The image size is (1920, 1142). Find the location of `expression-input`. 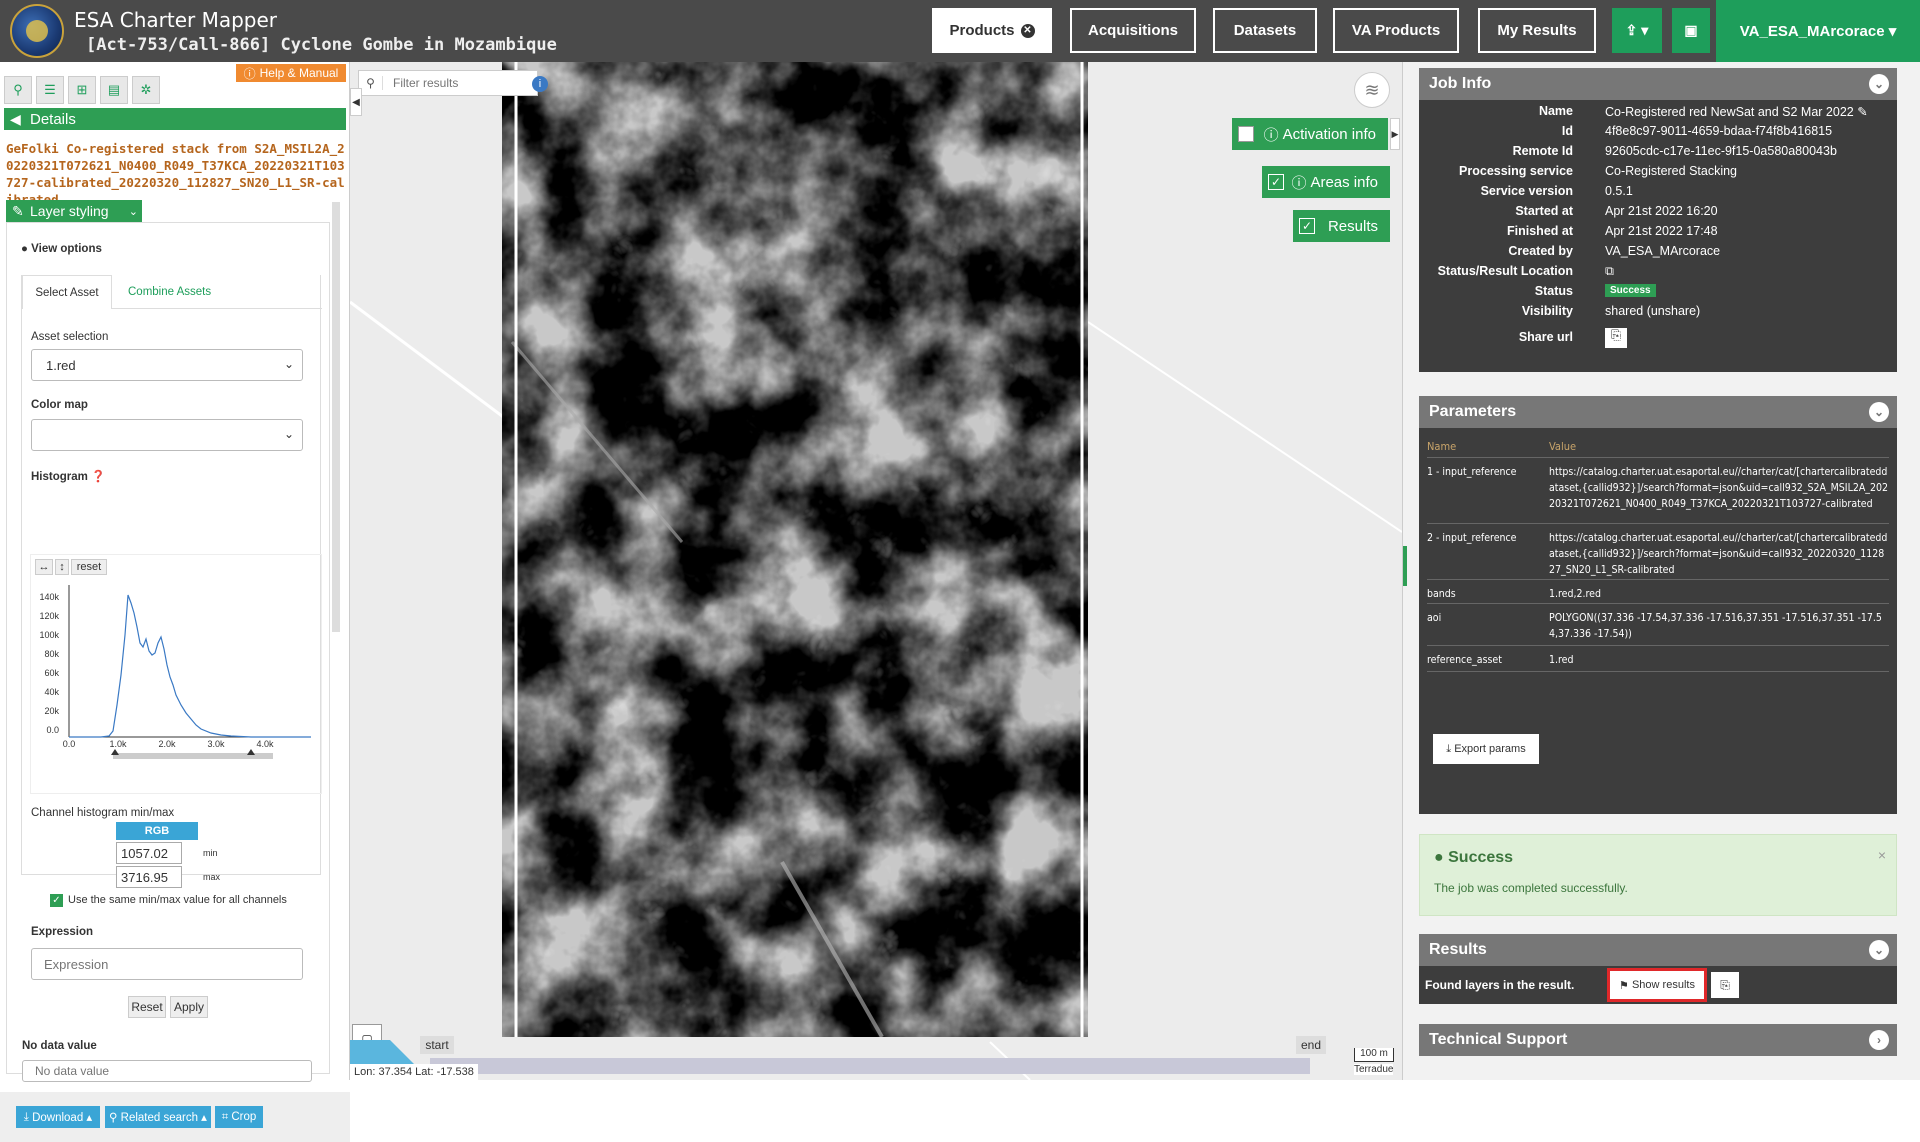

expression-input is located at coordinates (167, 964).